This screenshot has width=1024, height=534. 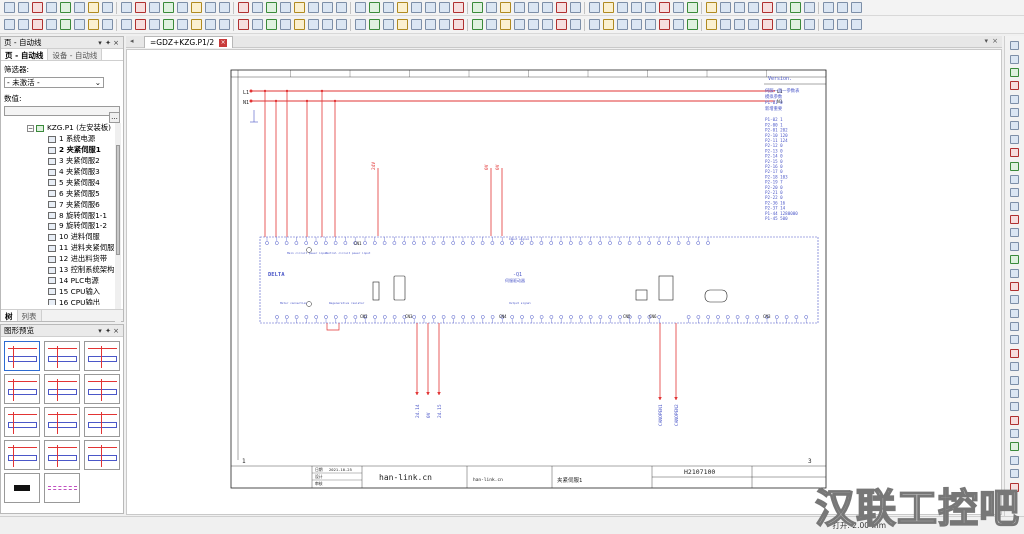 I want to click on tab-pages: 页 - 自动线, so click(x=25, y=54).